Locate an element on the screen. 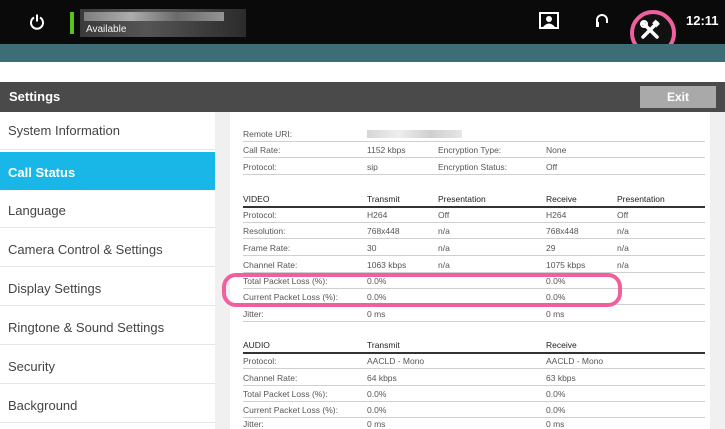 The width and height of the screenshot is (725, 429). field-label: Protocol: is located at coordinates (260, 167).